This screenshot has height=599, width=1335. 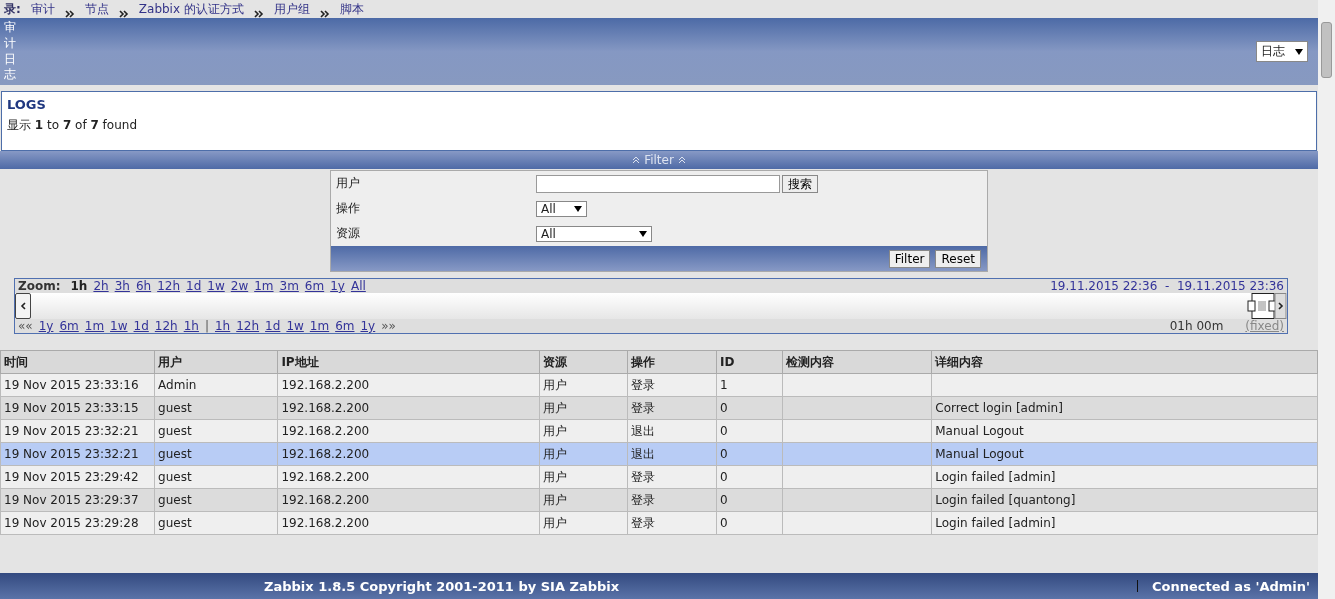 What do you see at coordinates (672, 431) in the screenshot?
I see `table-cell: 退出` at bounding box center [672, 431].